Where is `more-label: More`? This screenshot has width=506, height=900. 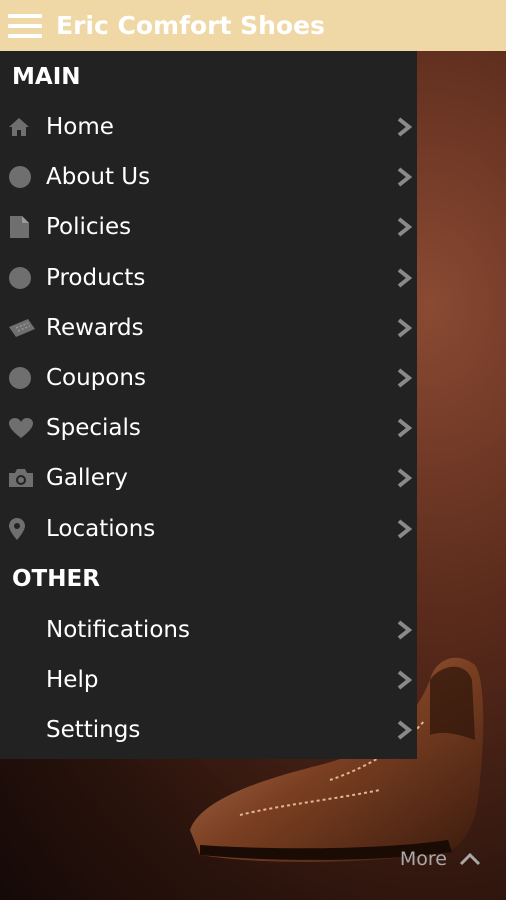 more-label: More is located at coordinates (423, 859).